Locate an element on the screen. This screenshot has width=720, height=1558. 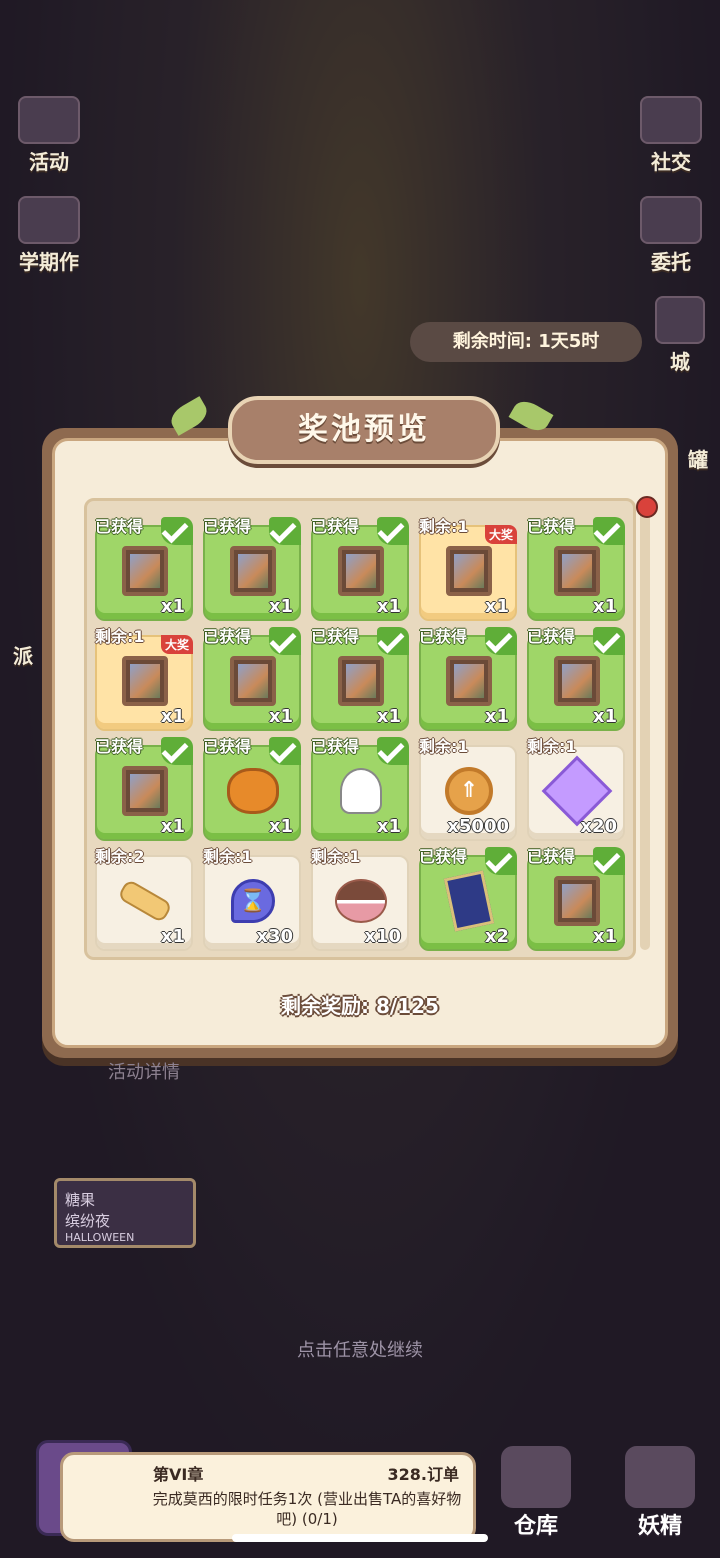
warehouse-icon is located at coordinates (536, 1477).